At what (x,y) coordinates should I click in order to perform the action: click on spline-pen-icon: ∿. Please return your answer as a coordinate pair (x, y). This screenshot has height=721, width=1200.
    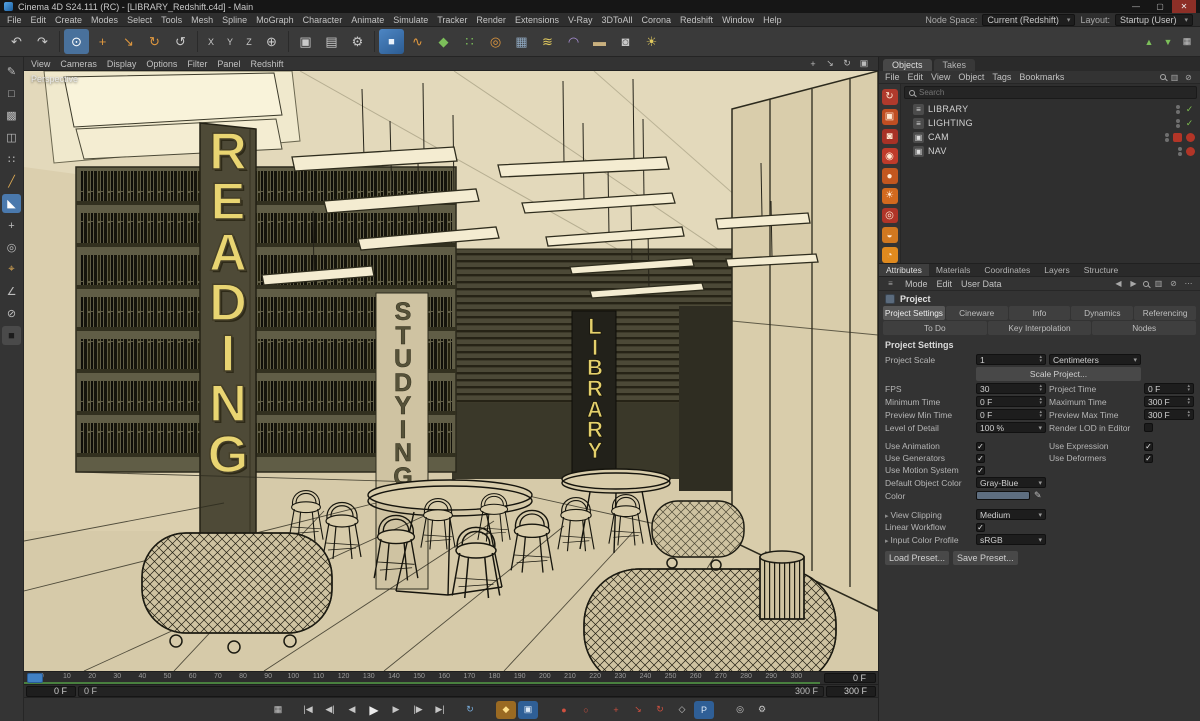
    Looking at the image, I should click on (417, 41).